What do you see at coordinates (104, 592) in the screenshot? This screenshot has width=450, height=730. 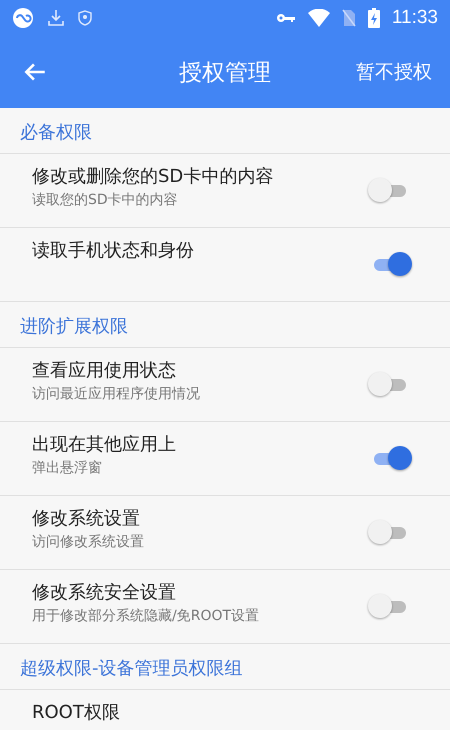 I see `permission-title: 修改系统安全设置` at bounding box center [104, 592].